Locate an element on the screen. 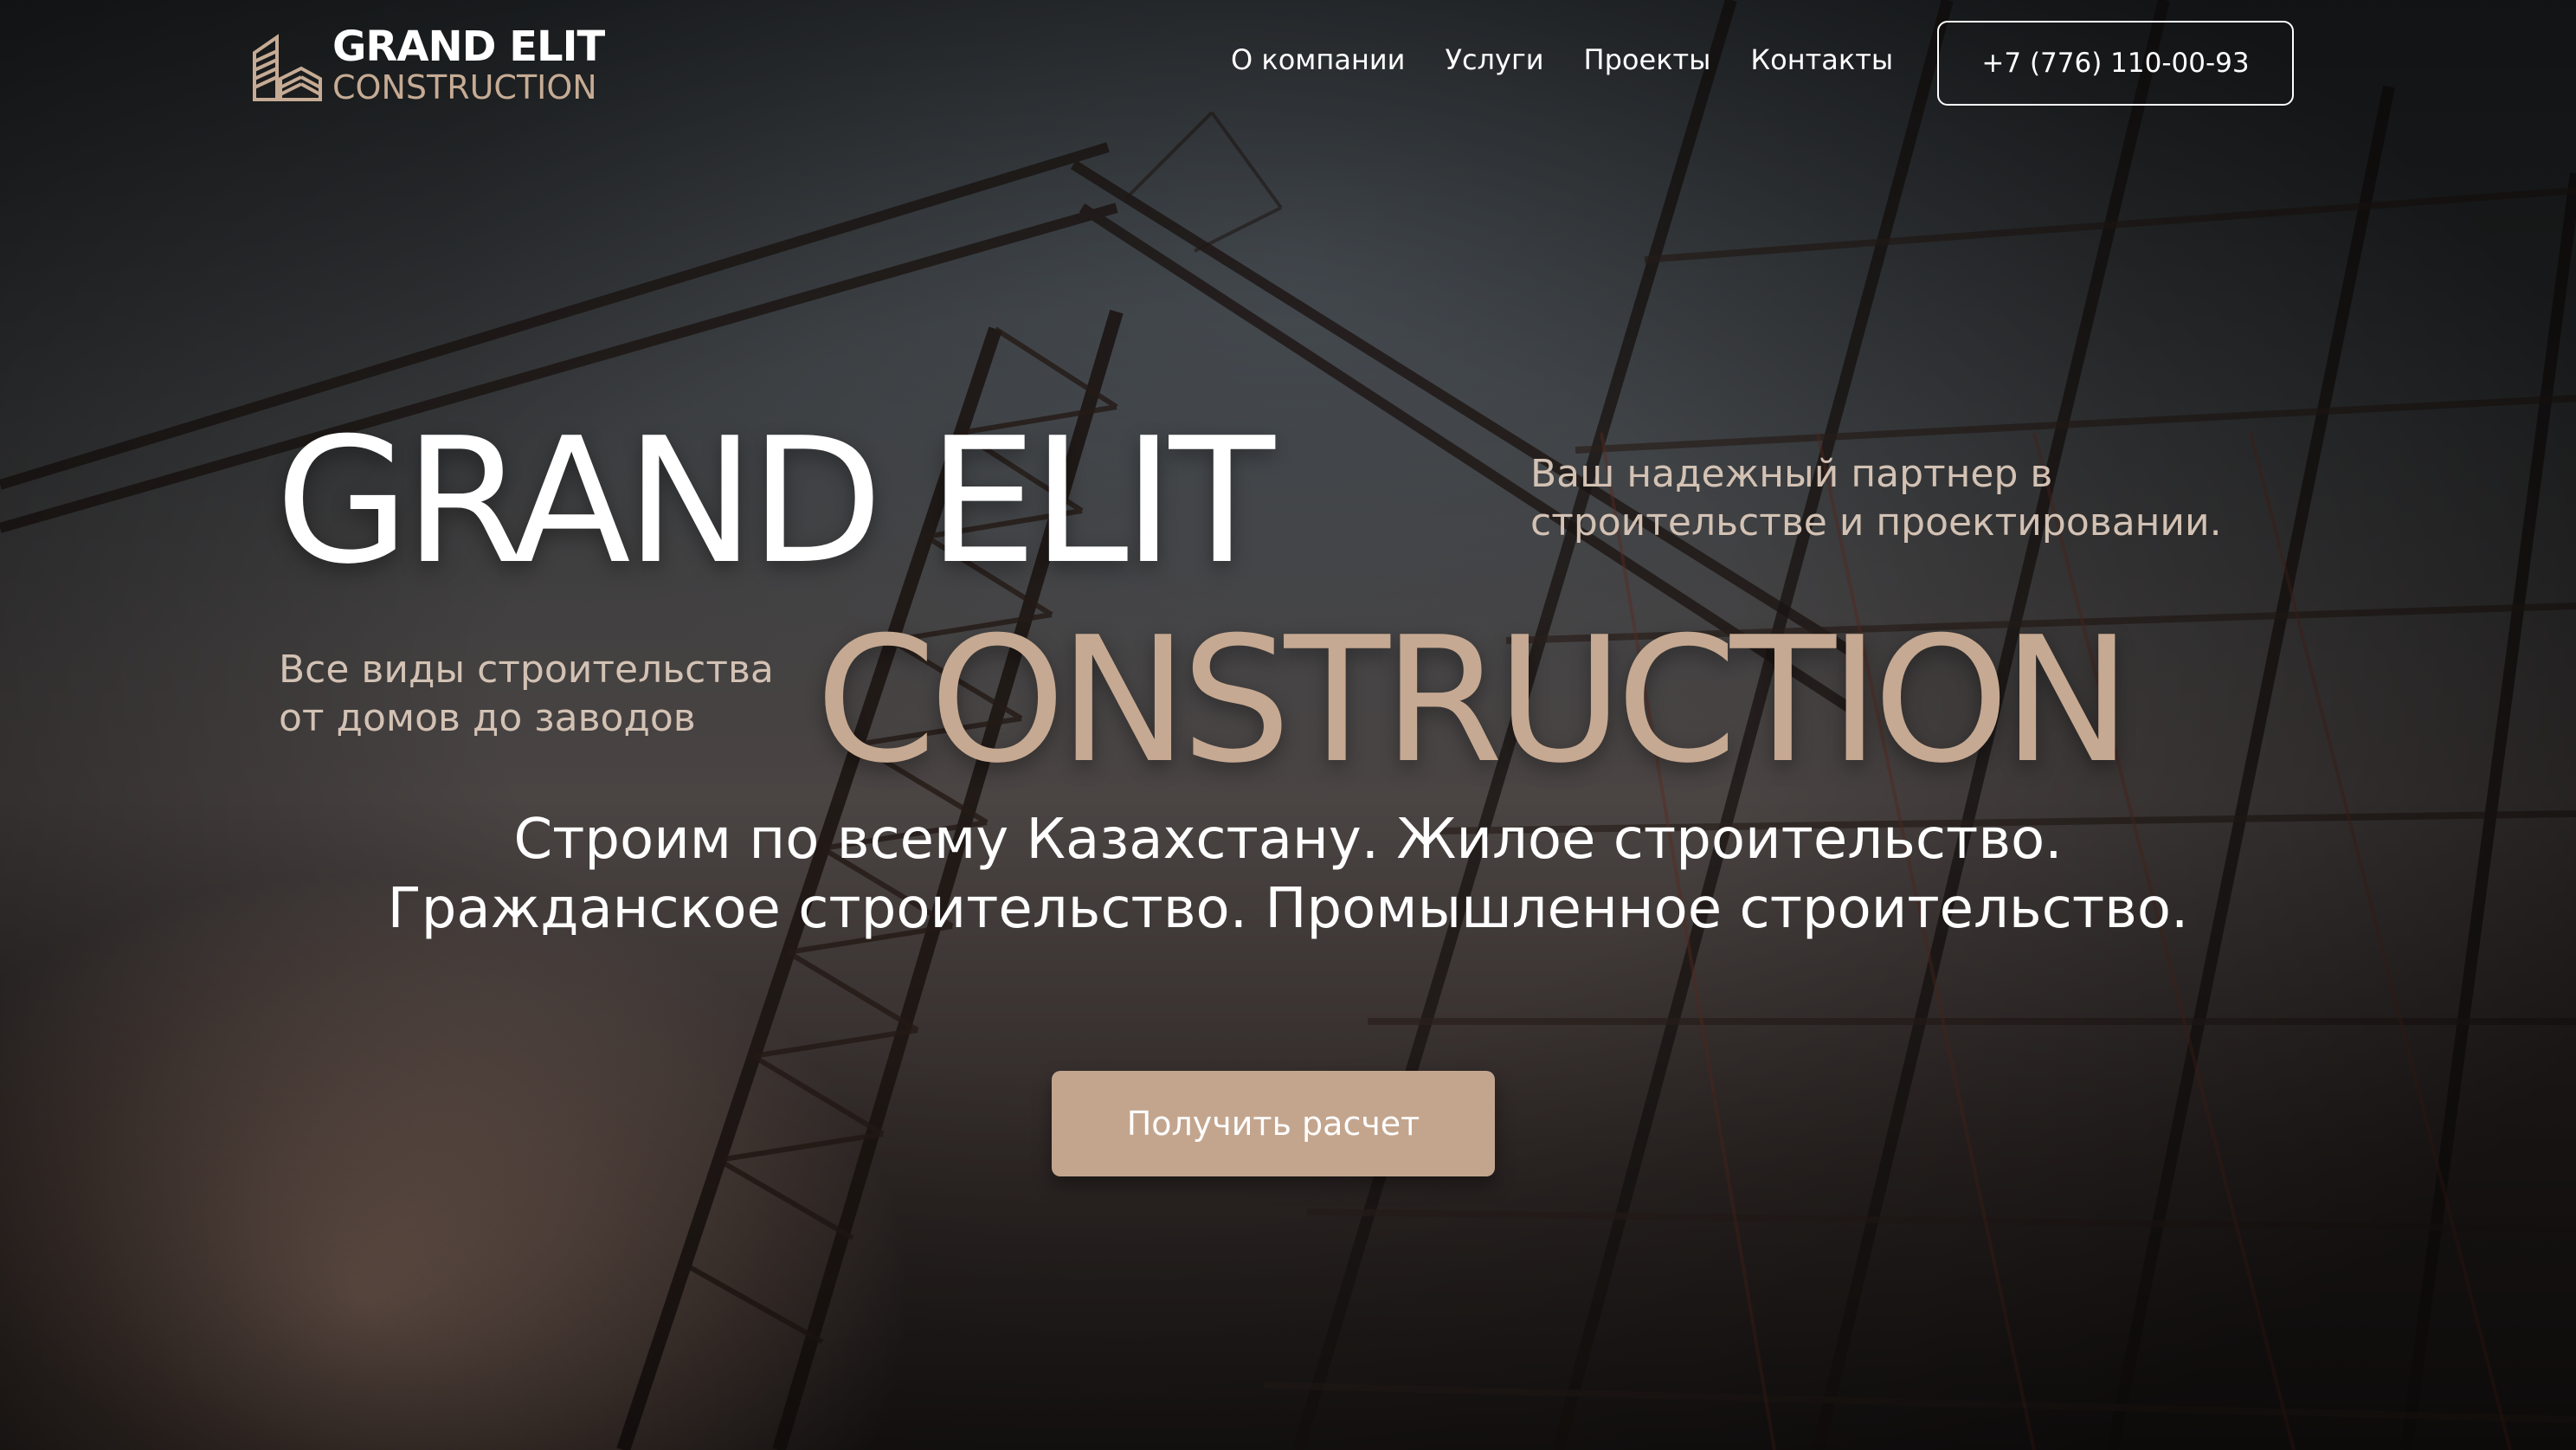  hero-title-line1: GRAND ELIT is located at coordinates (775, 502).